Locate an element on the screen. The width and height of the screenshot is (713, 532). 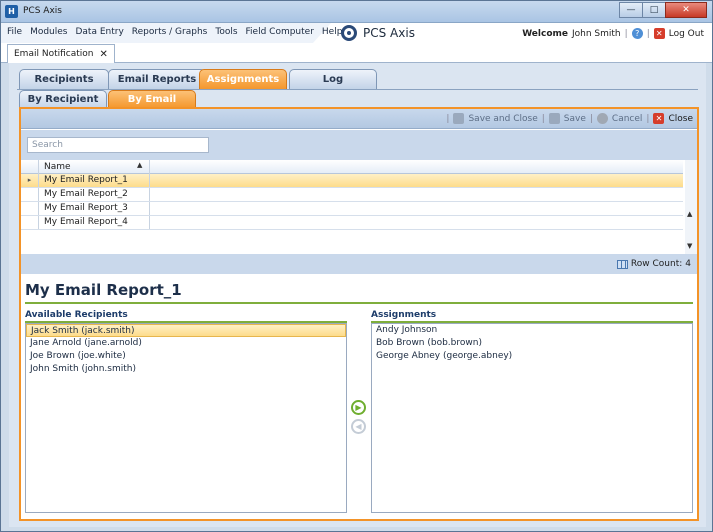
close-tab-icon: ✕ is located at coordinates (103, 54).